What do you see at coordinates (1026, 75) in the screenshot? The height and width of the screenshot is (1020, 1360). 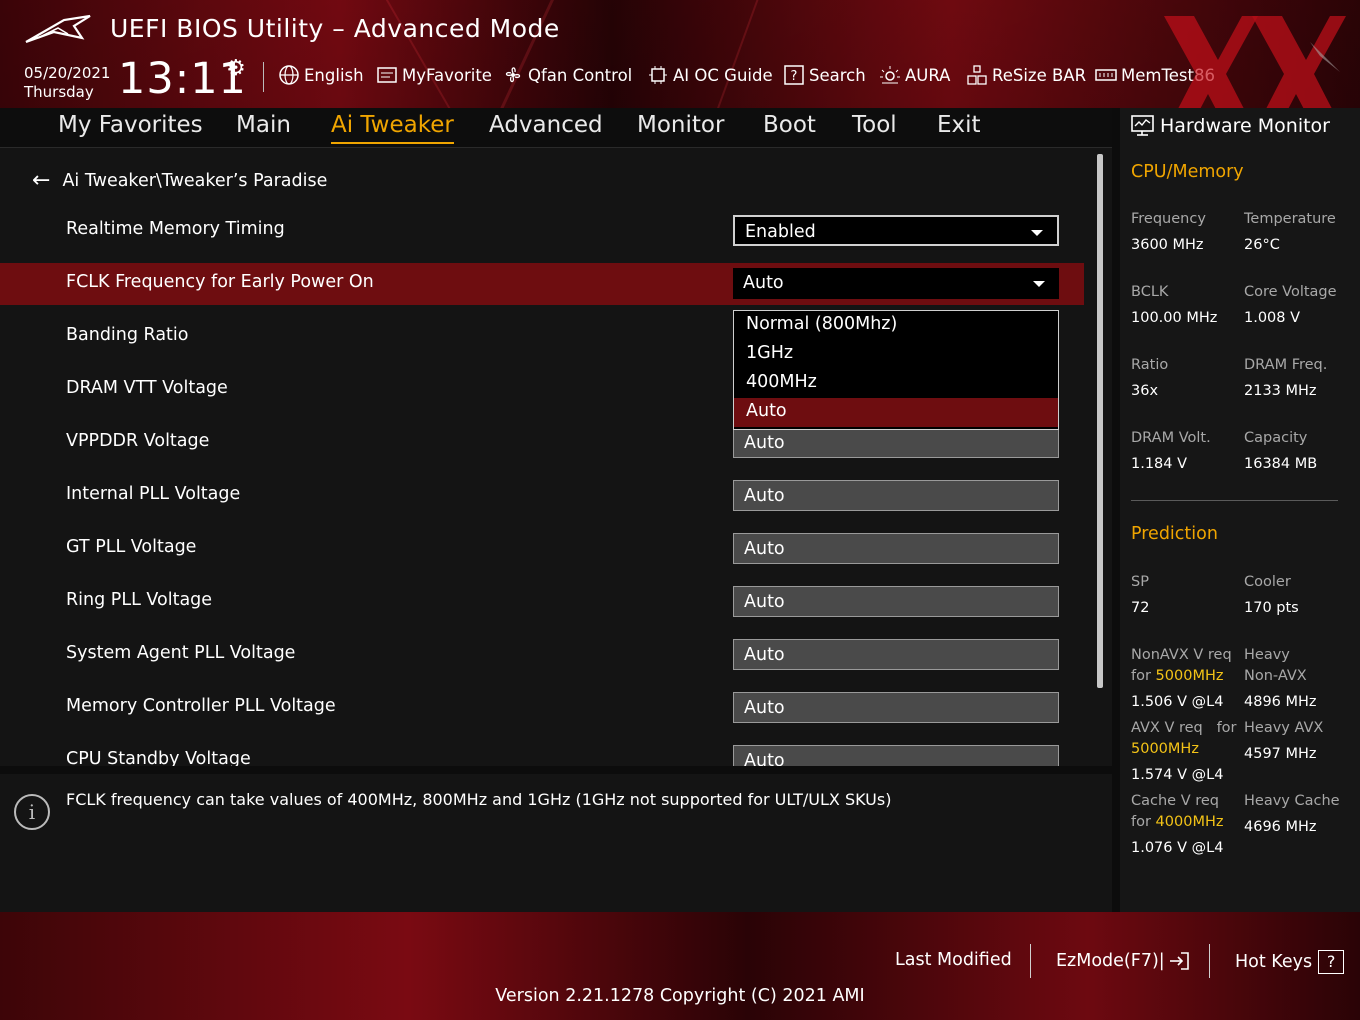 I see `resize-bar-button: ReSize BAR` at bounding box center [1026, 75].